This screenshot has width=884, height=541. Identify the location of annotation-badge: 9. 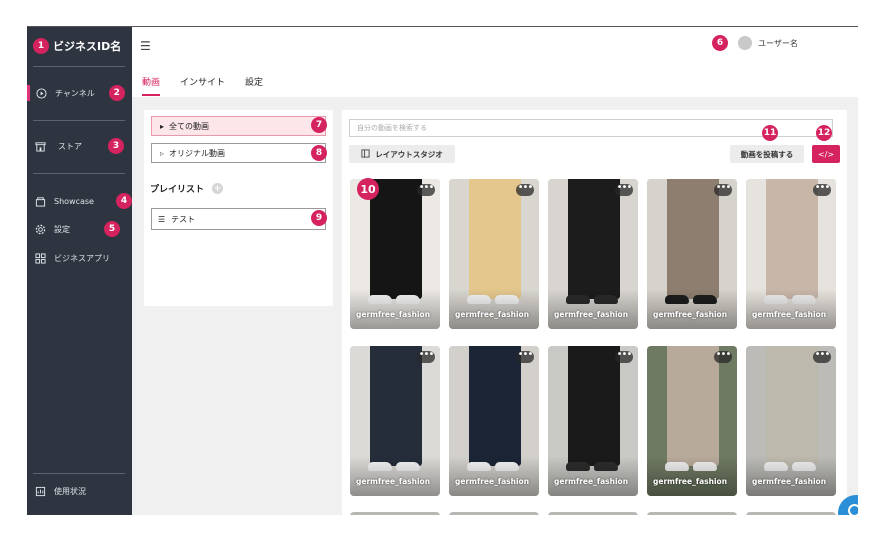
(319, 218).